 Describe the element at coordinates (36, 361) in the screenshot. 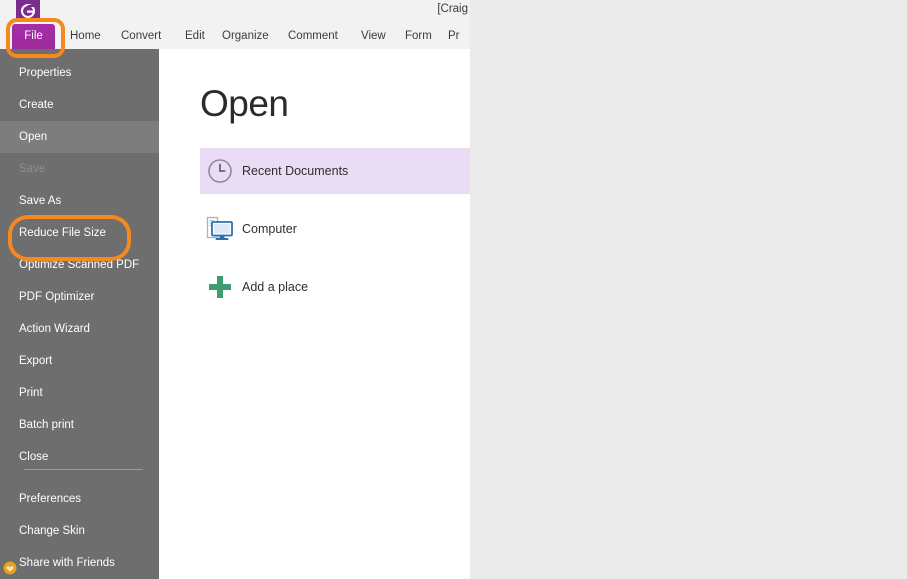

I see `sidebar-item-label: Export` at that location.